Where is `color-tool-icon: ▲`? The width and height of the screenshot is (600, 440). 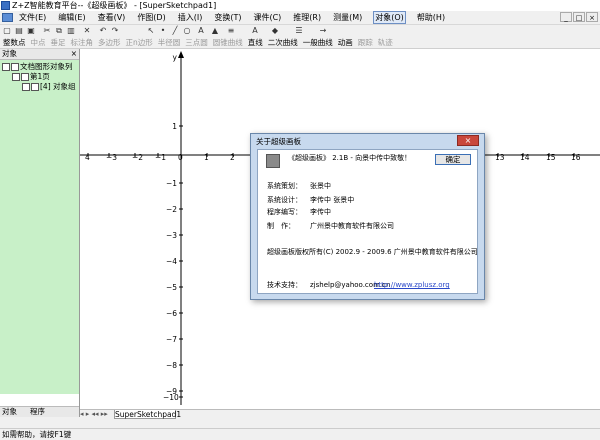 color-tool-icon: ▲ is located at coordinates (215, 31).